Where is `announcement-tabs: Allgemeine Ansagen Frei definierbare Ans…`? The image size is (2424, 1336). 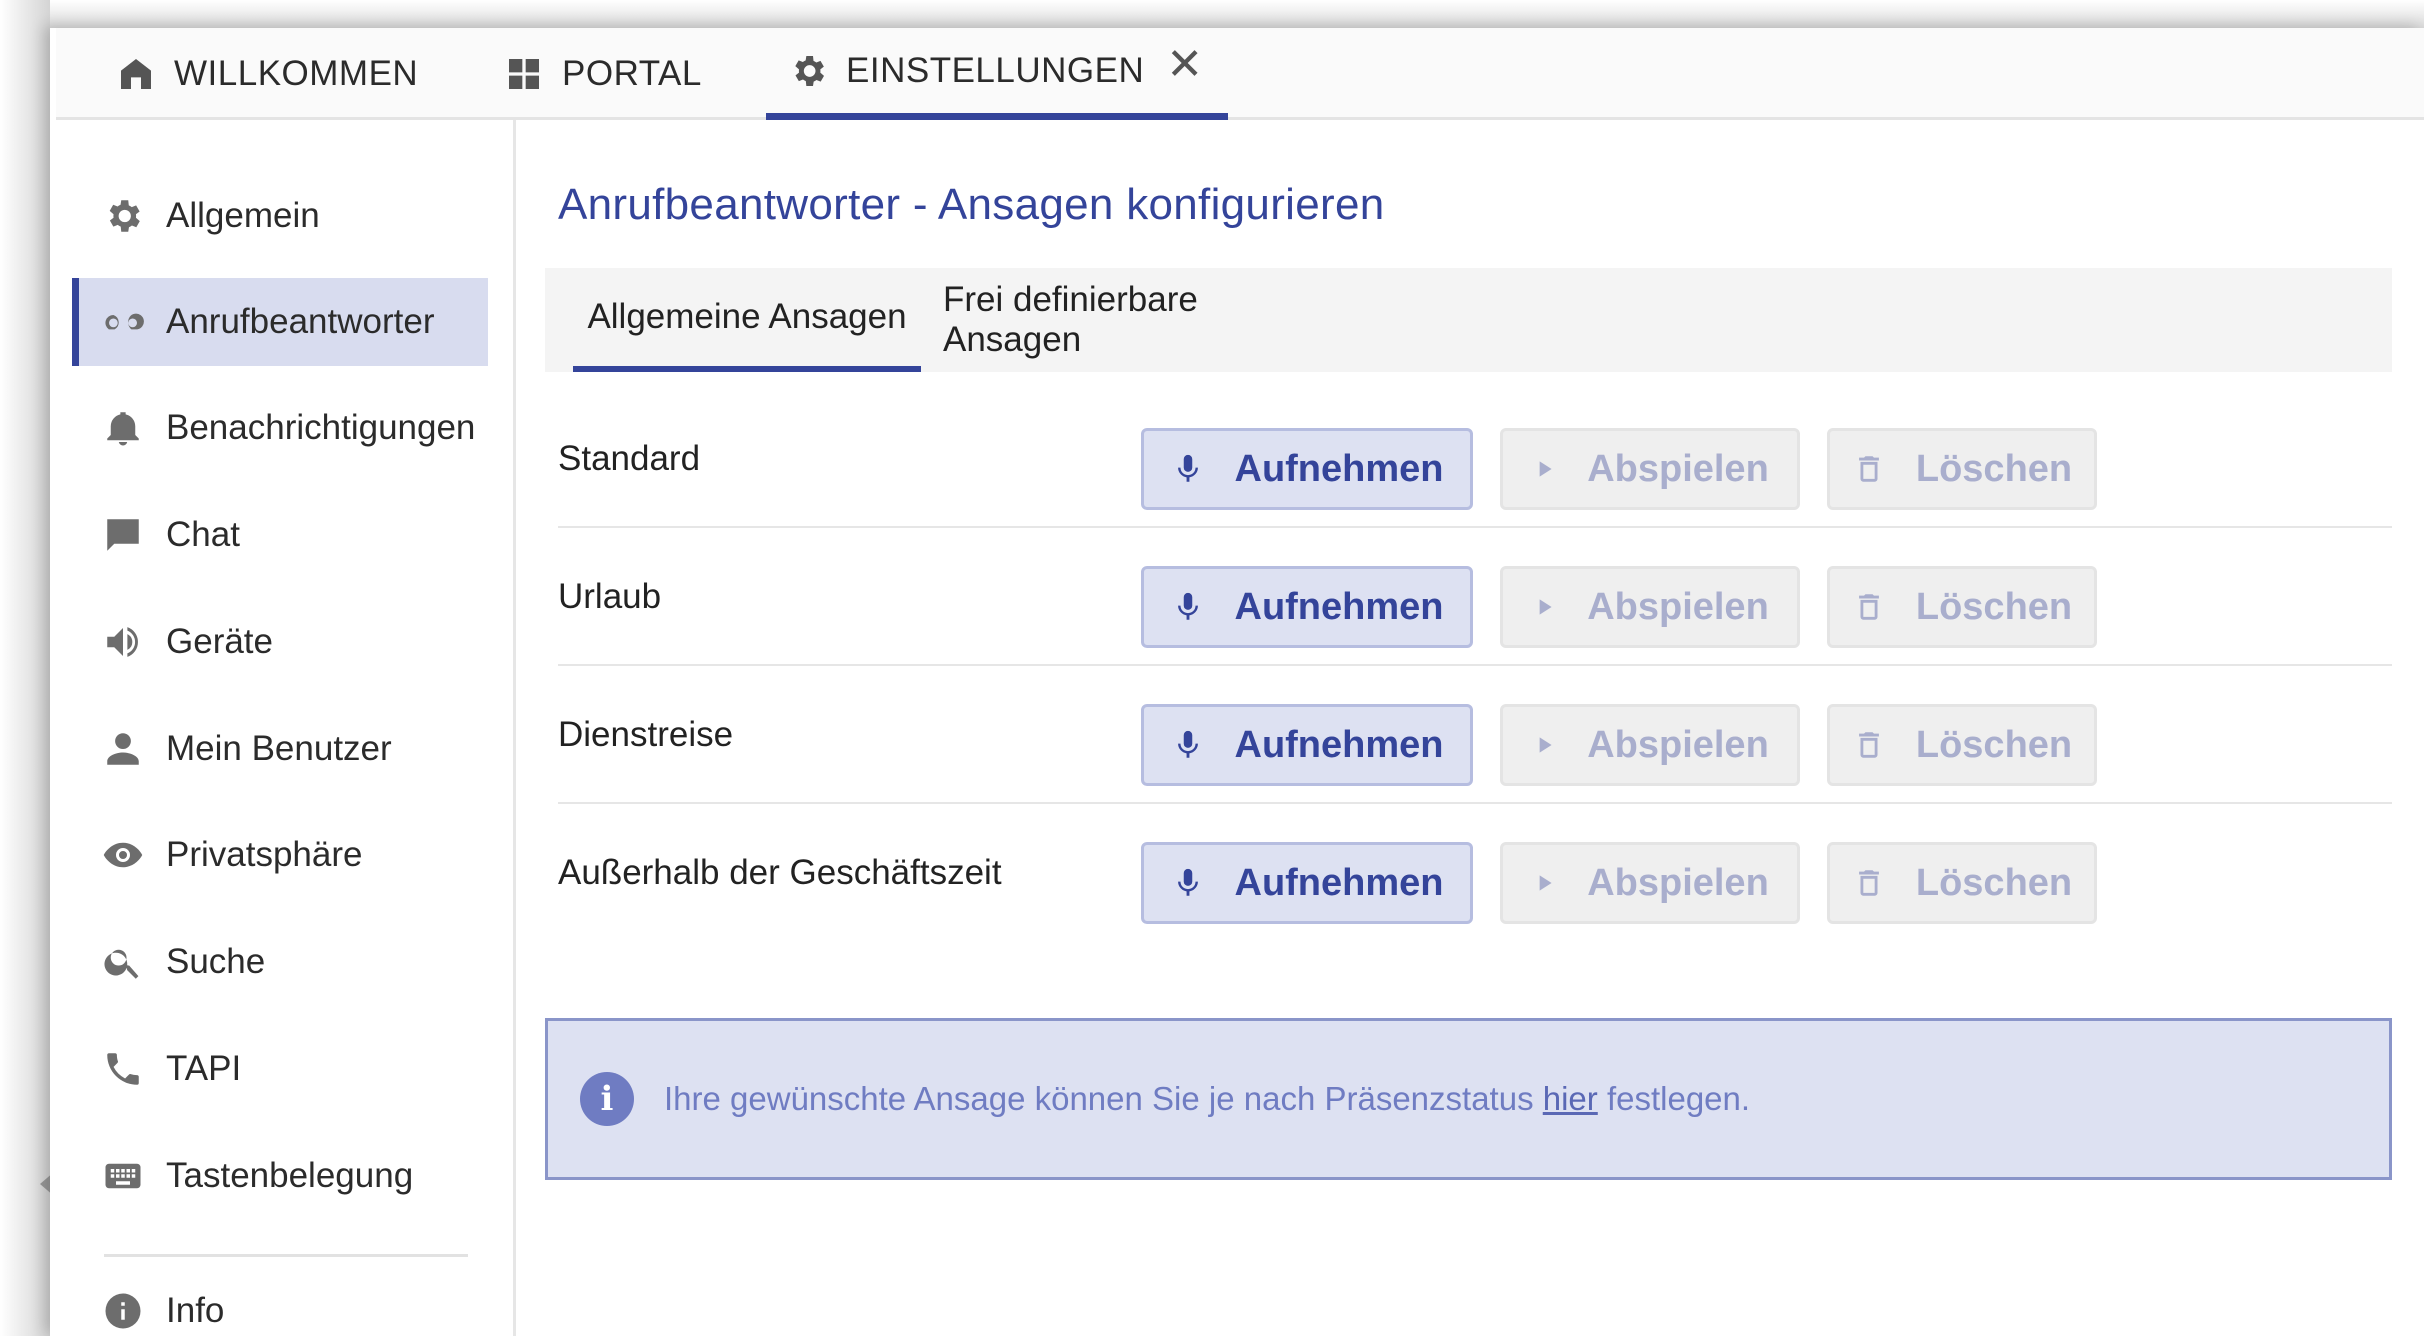 announcement-tabs: Allgemeine Ansagen Frei definierbare Ans… is located at coordinates (1468, 320).